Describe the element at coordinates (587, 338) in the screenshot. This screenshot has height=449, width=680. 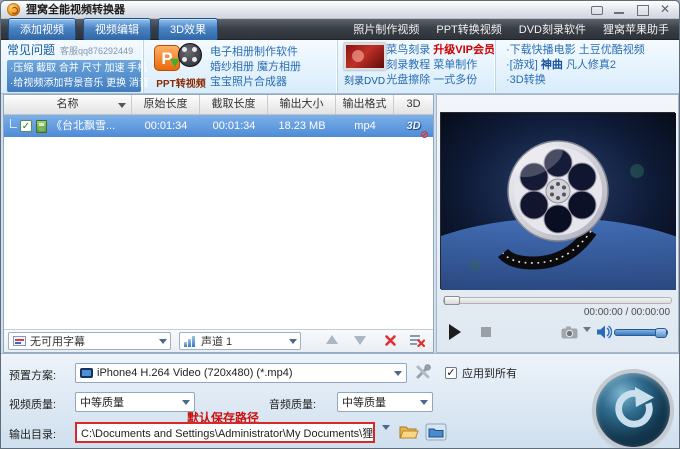
I see `snapshot-options-icon` at that location.